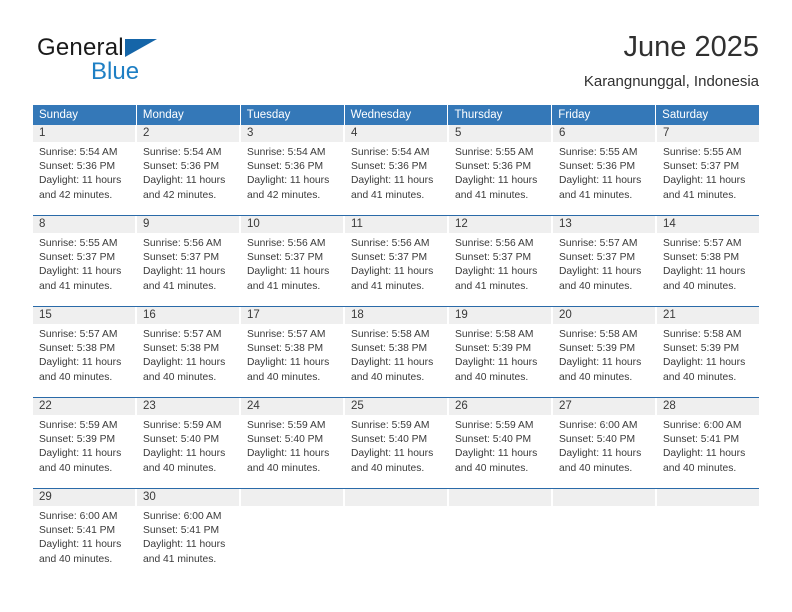 The width and height of the screenshot is (792, 612). Describe the element at coordinates (708, 315) in the screenshot. I see `day-number: 21` at that location.